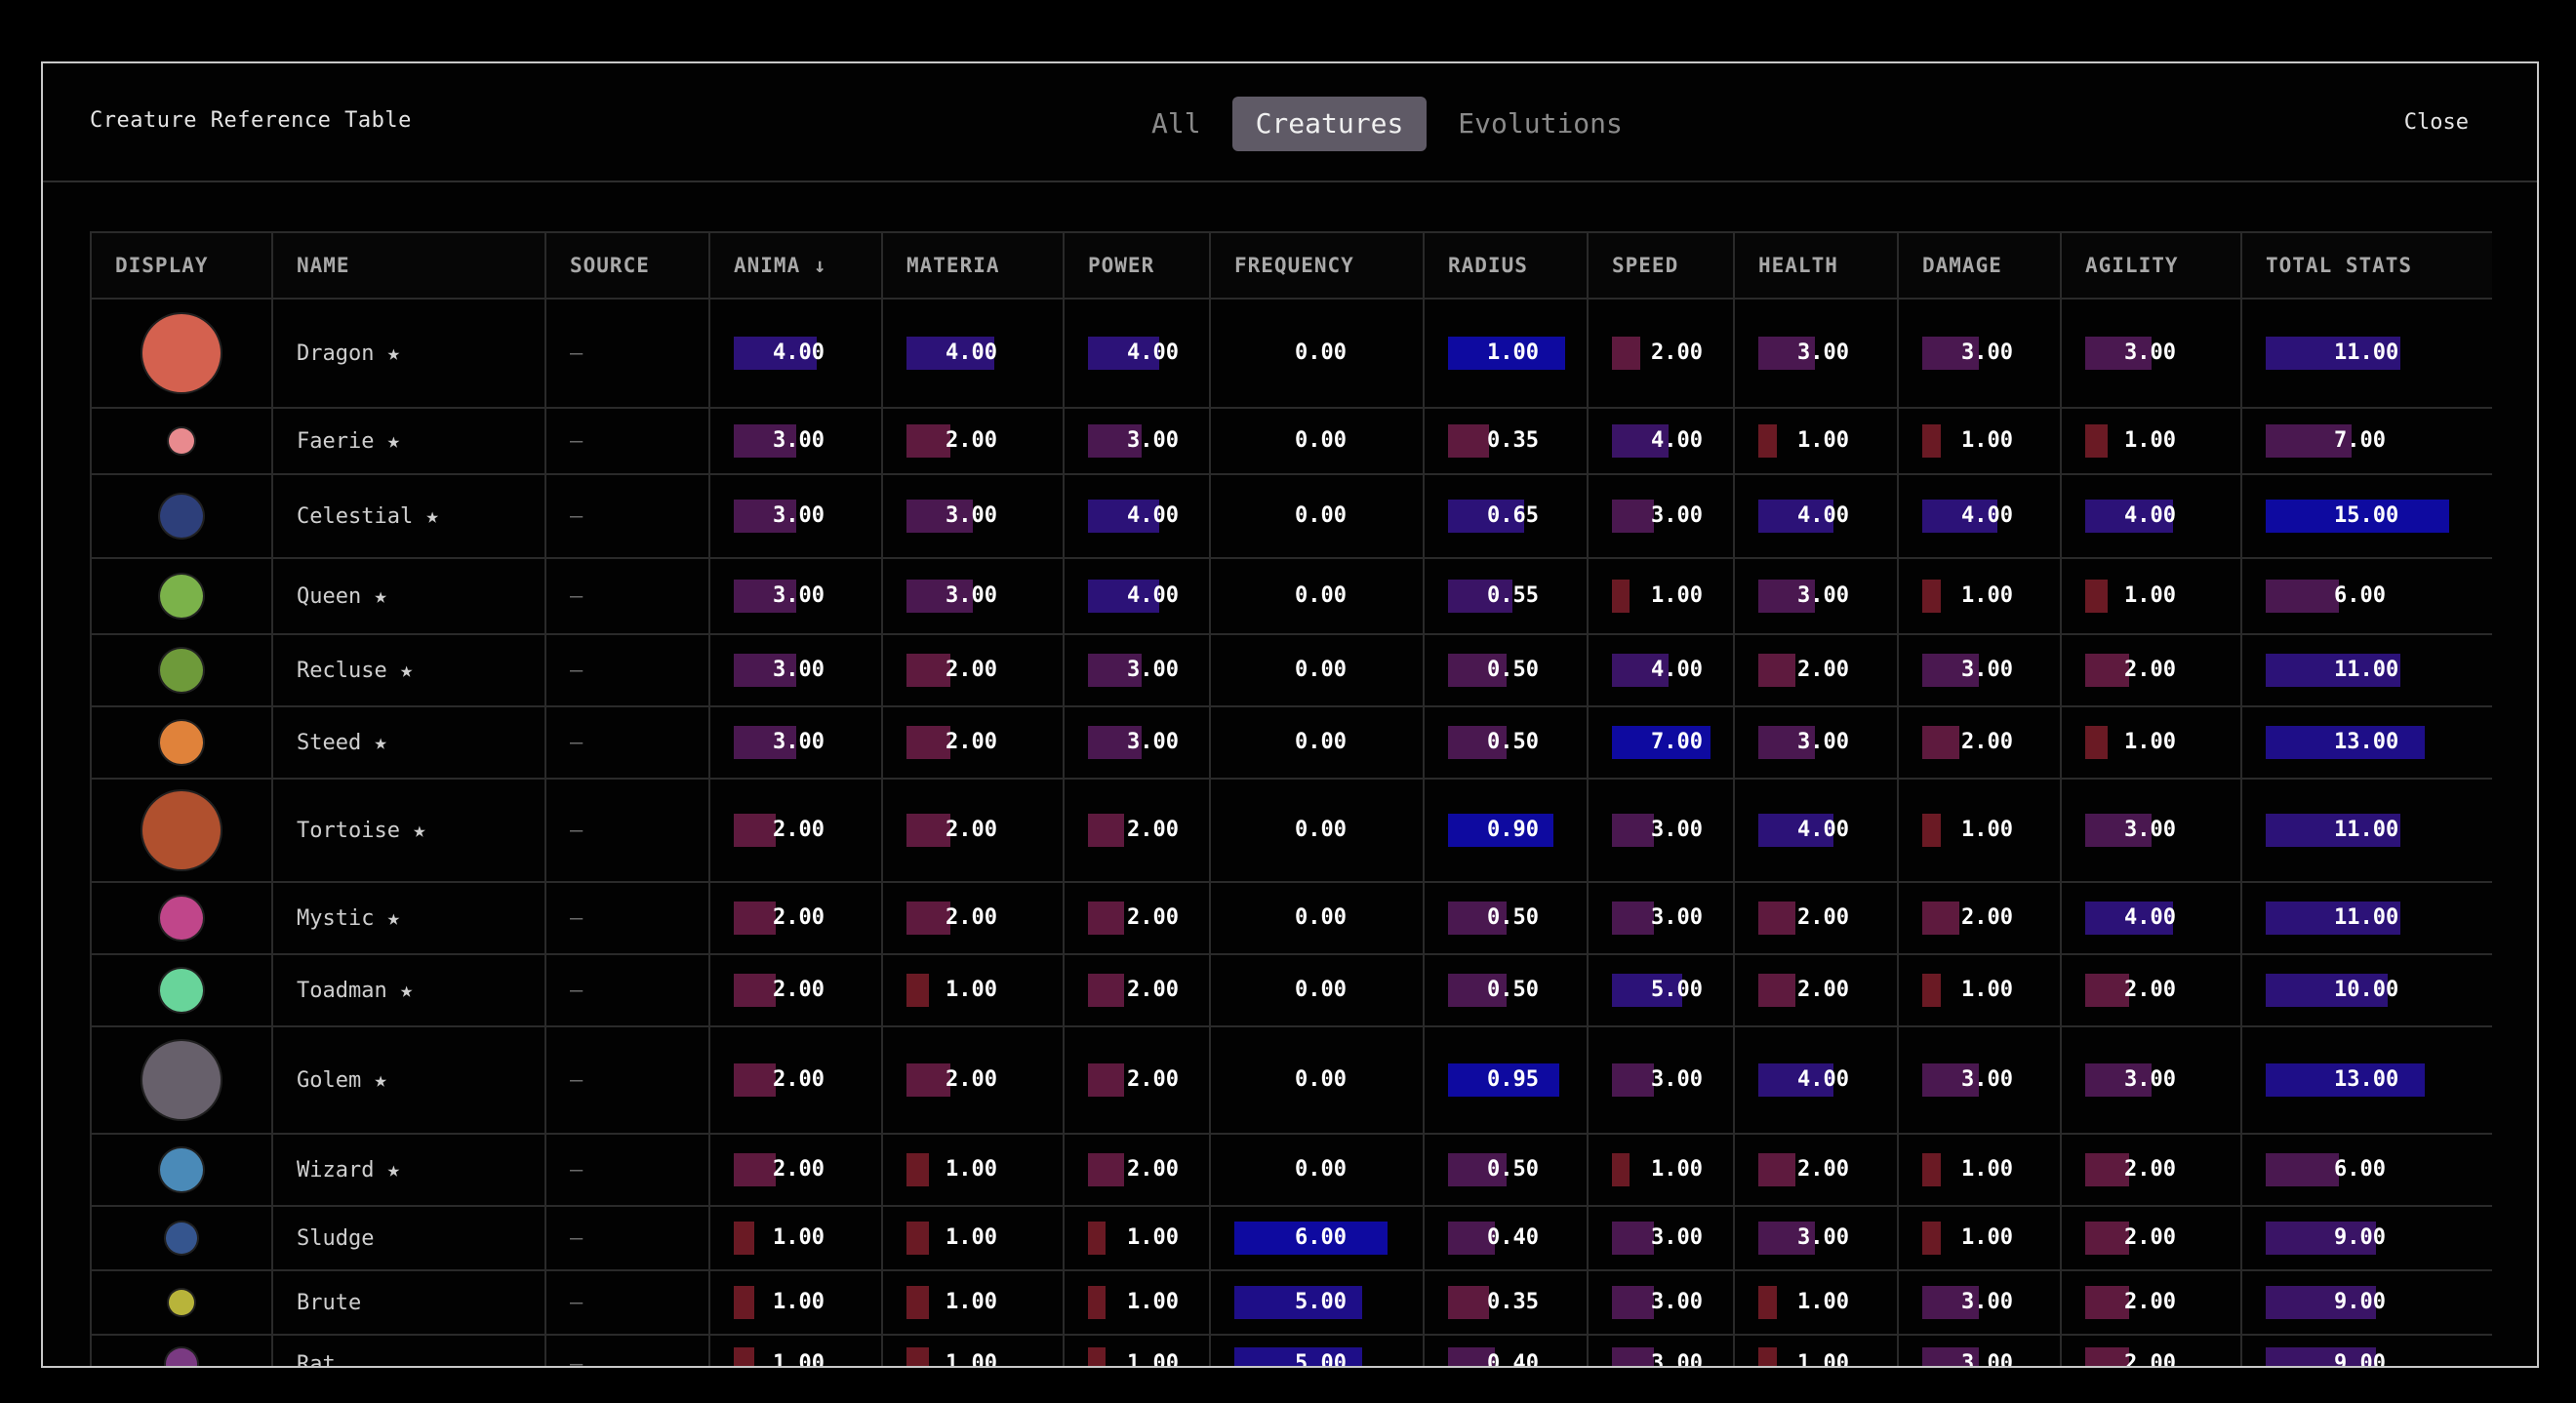 The width and height of the screenshot is (2576, 1403). I want to click on tab-all: All, so click(1176, 124).